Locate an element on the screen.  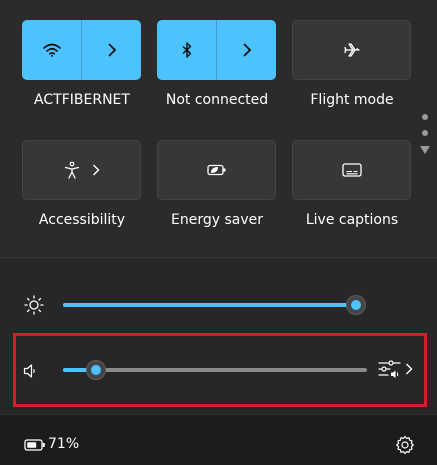
bluetooth-icon is located at coordinates (186, 50).